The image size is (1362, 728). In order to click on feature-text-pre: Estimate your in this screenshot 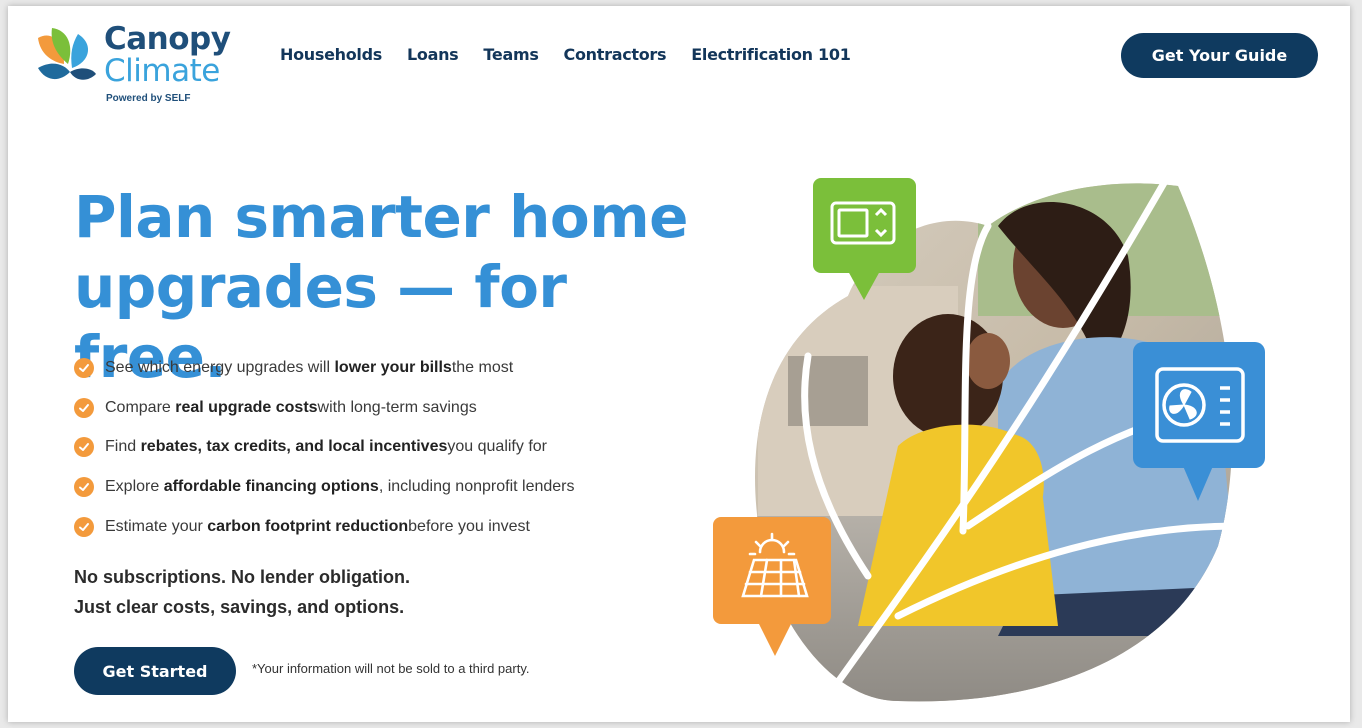, I will do `click(154, 526)`.